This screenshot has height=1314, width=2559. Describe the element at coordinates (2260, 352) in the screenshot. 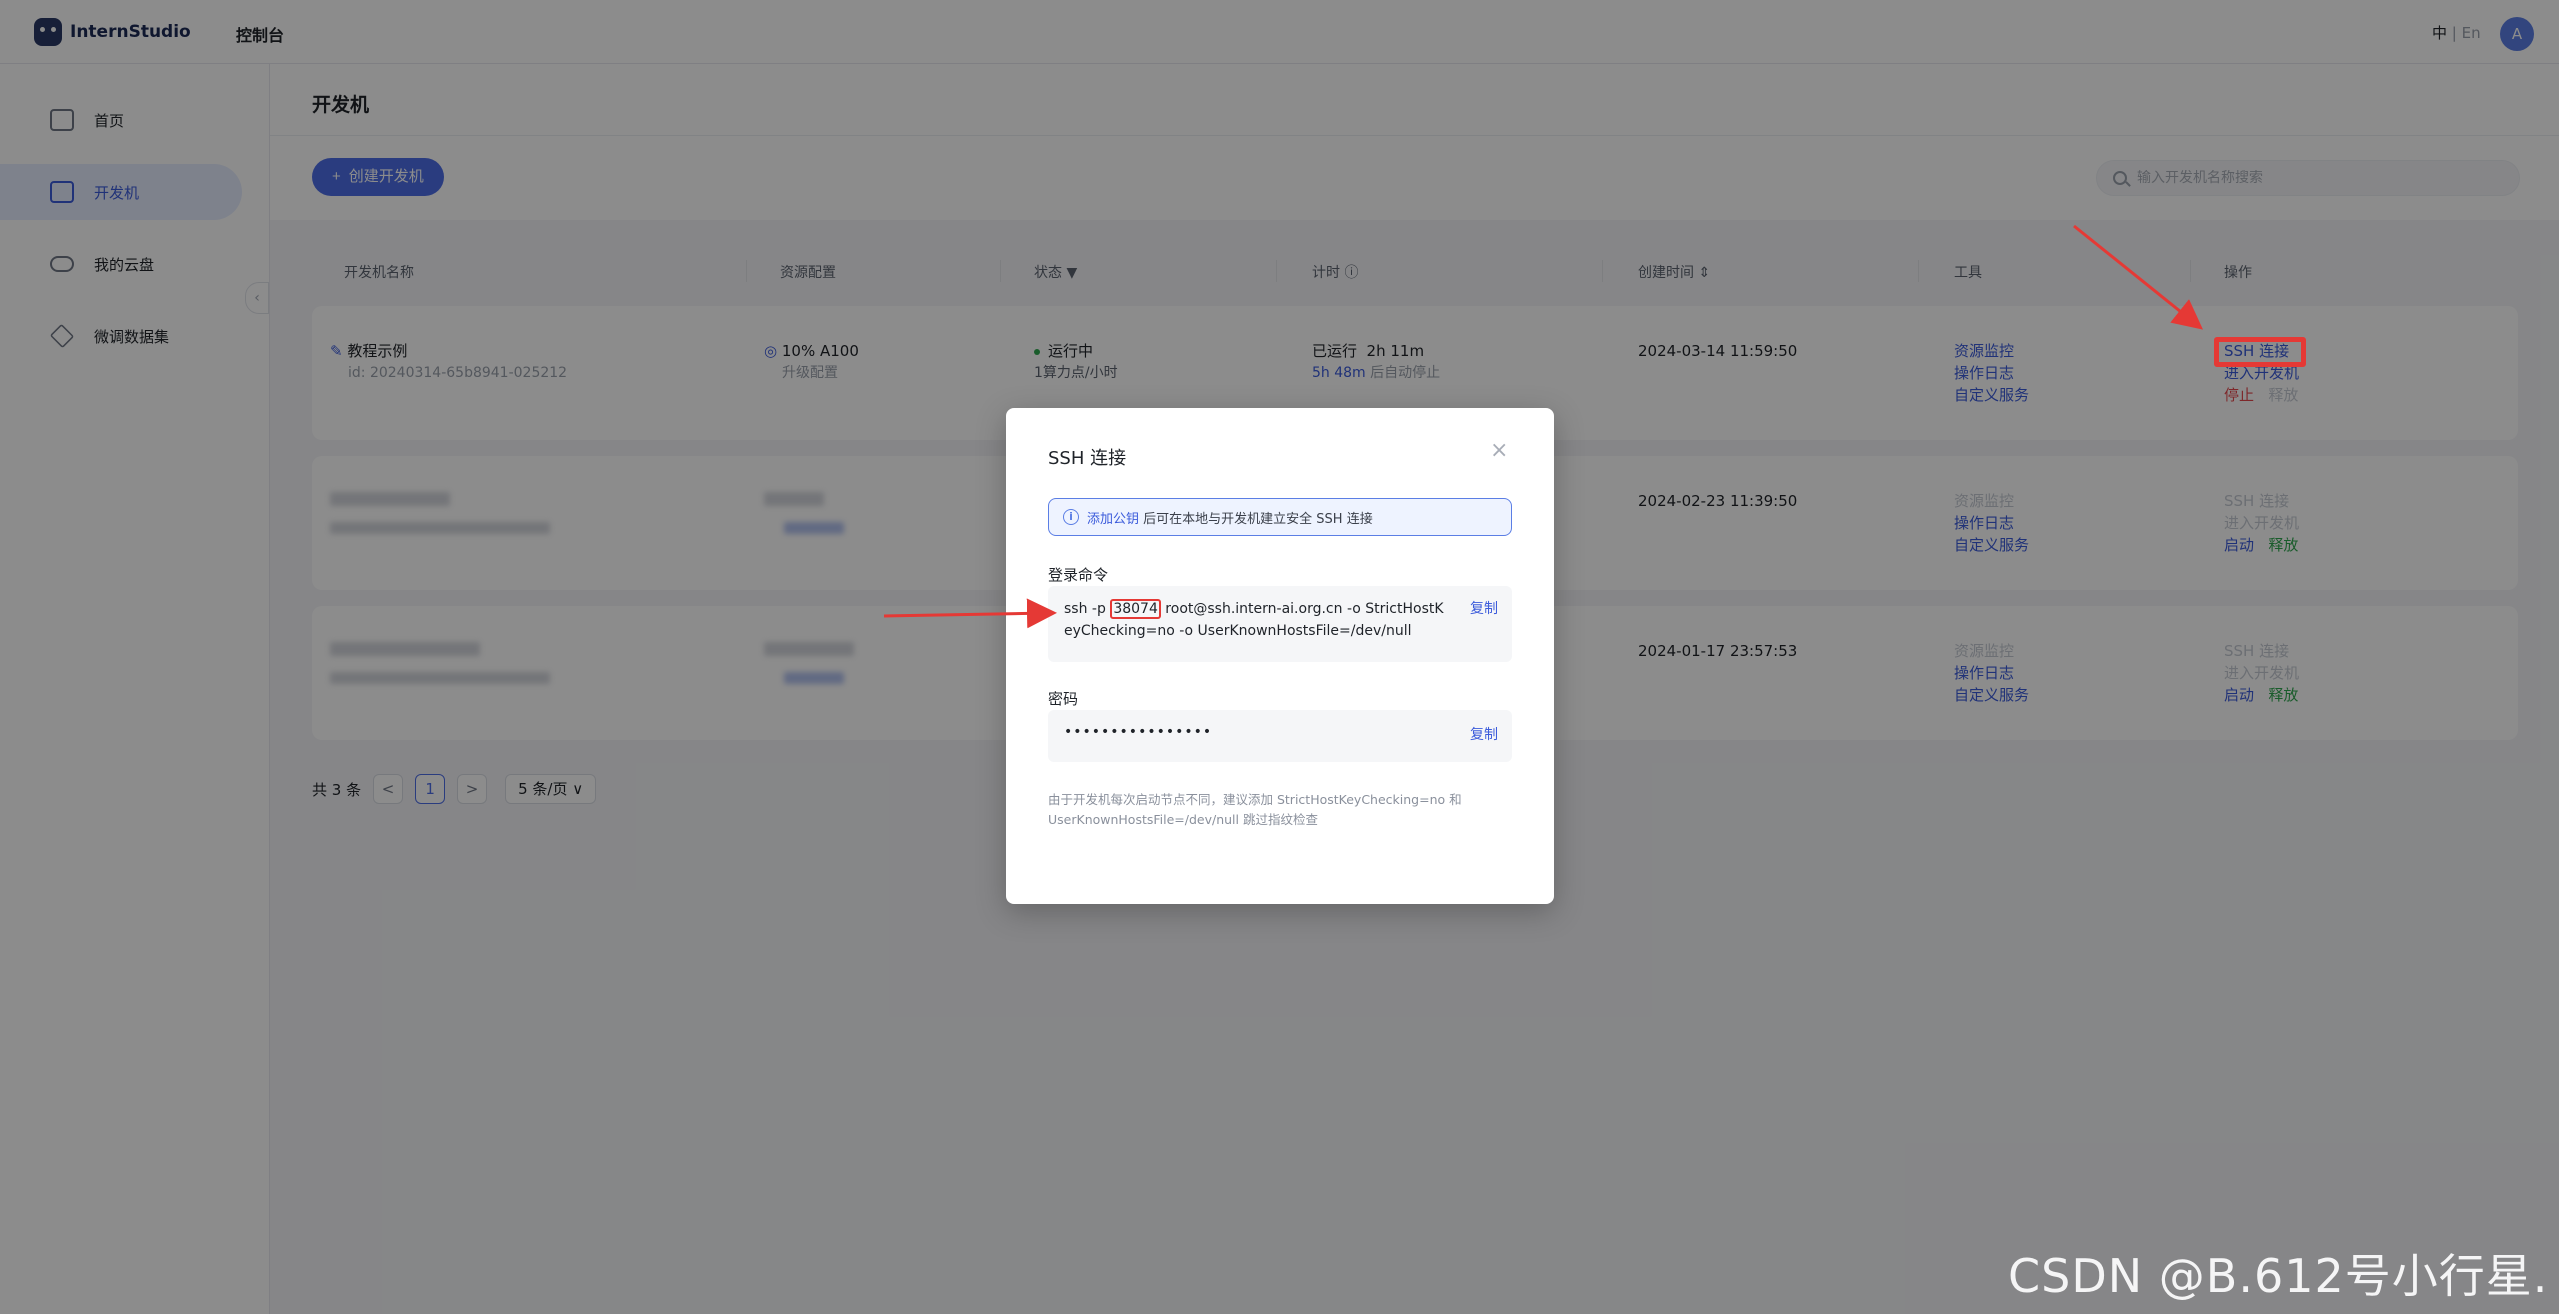

I see `annotation-highlight-box` at that location.